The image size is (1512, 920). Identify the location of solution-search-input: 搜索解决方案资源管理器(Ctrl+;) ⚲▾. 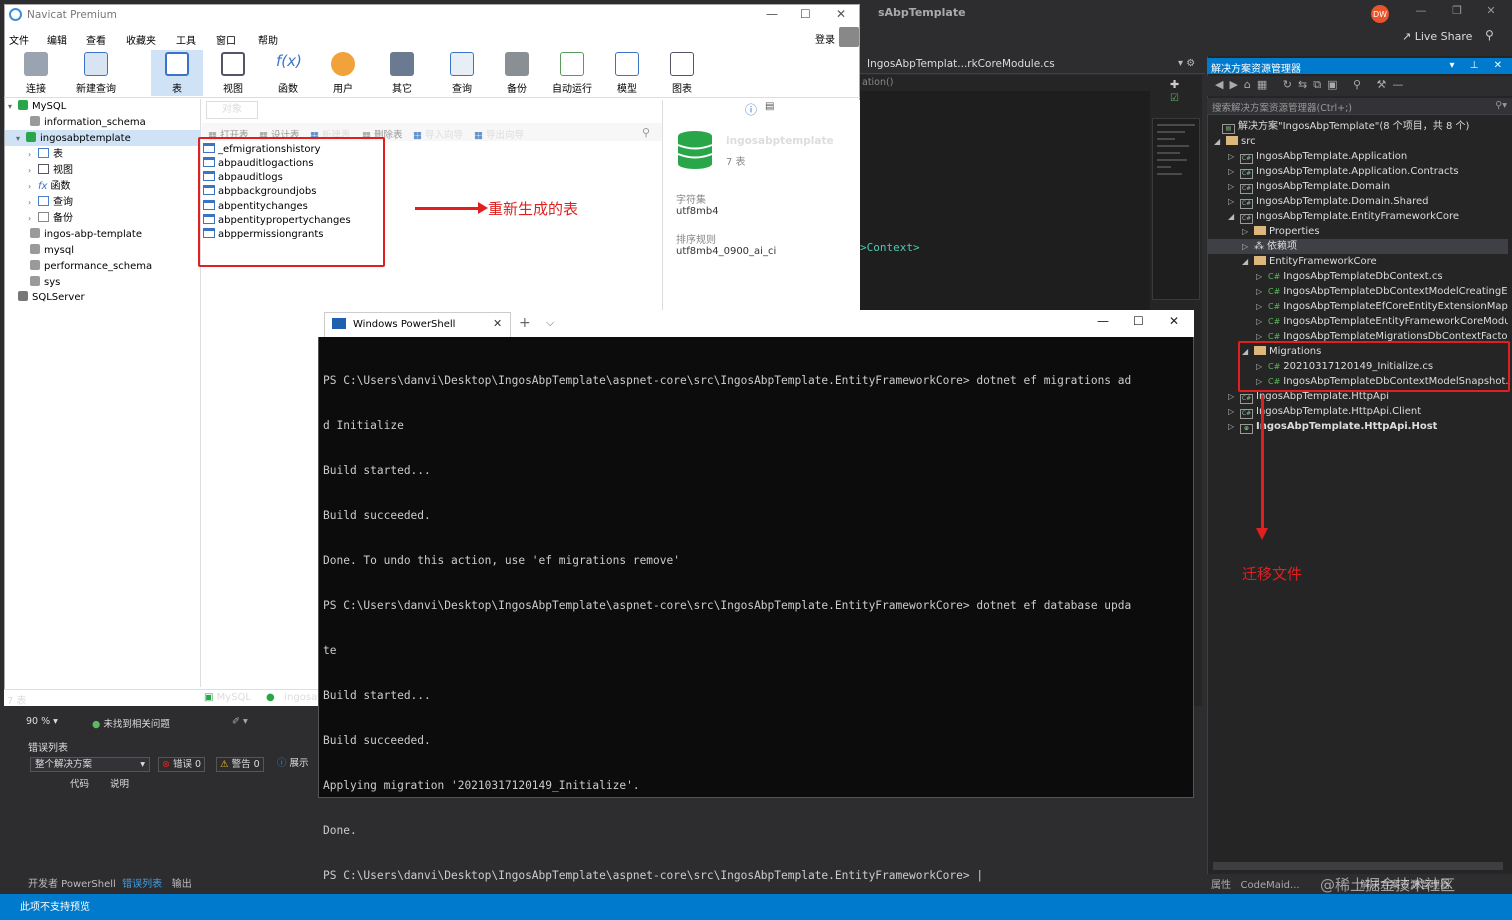
(1359, 106).